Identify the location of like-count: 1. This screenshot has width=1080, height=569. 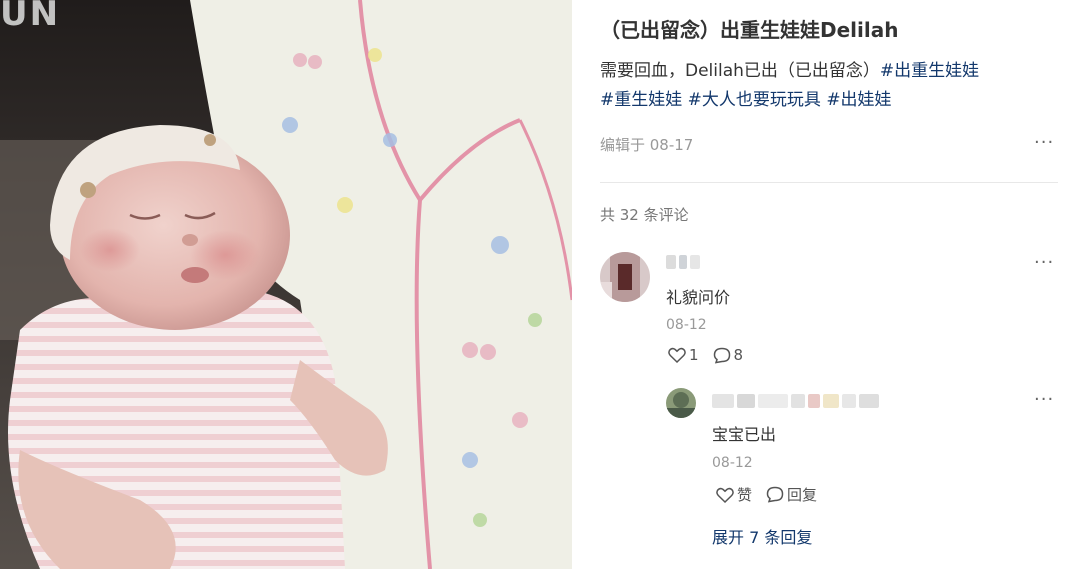
(694, 355).